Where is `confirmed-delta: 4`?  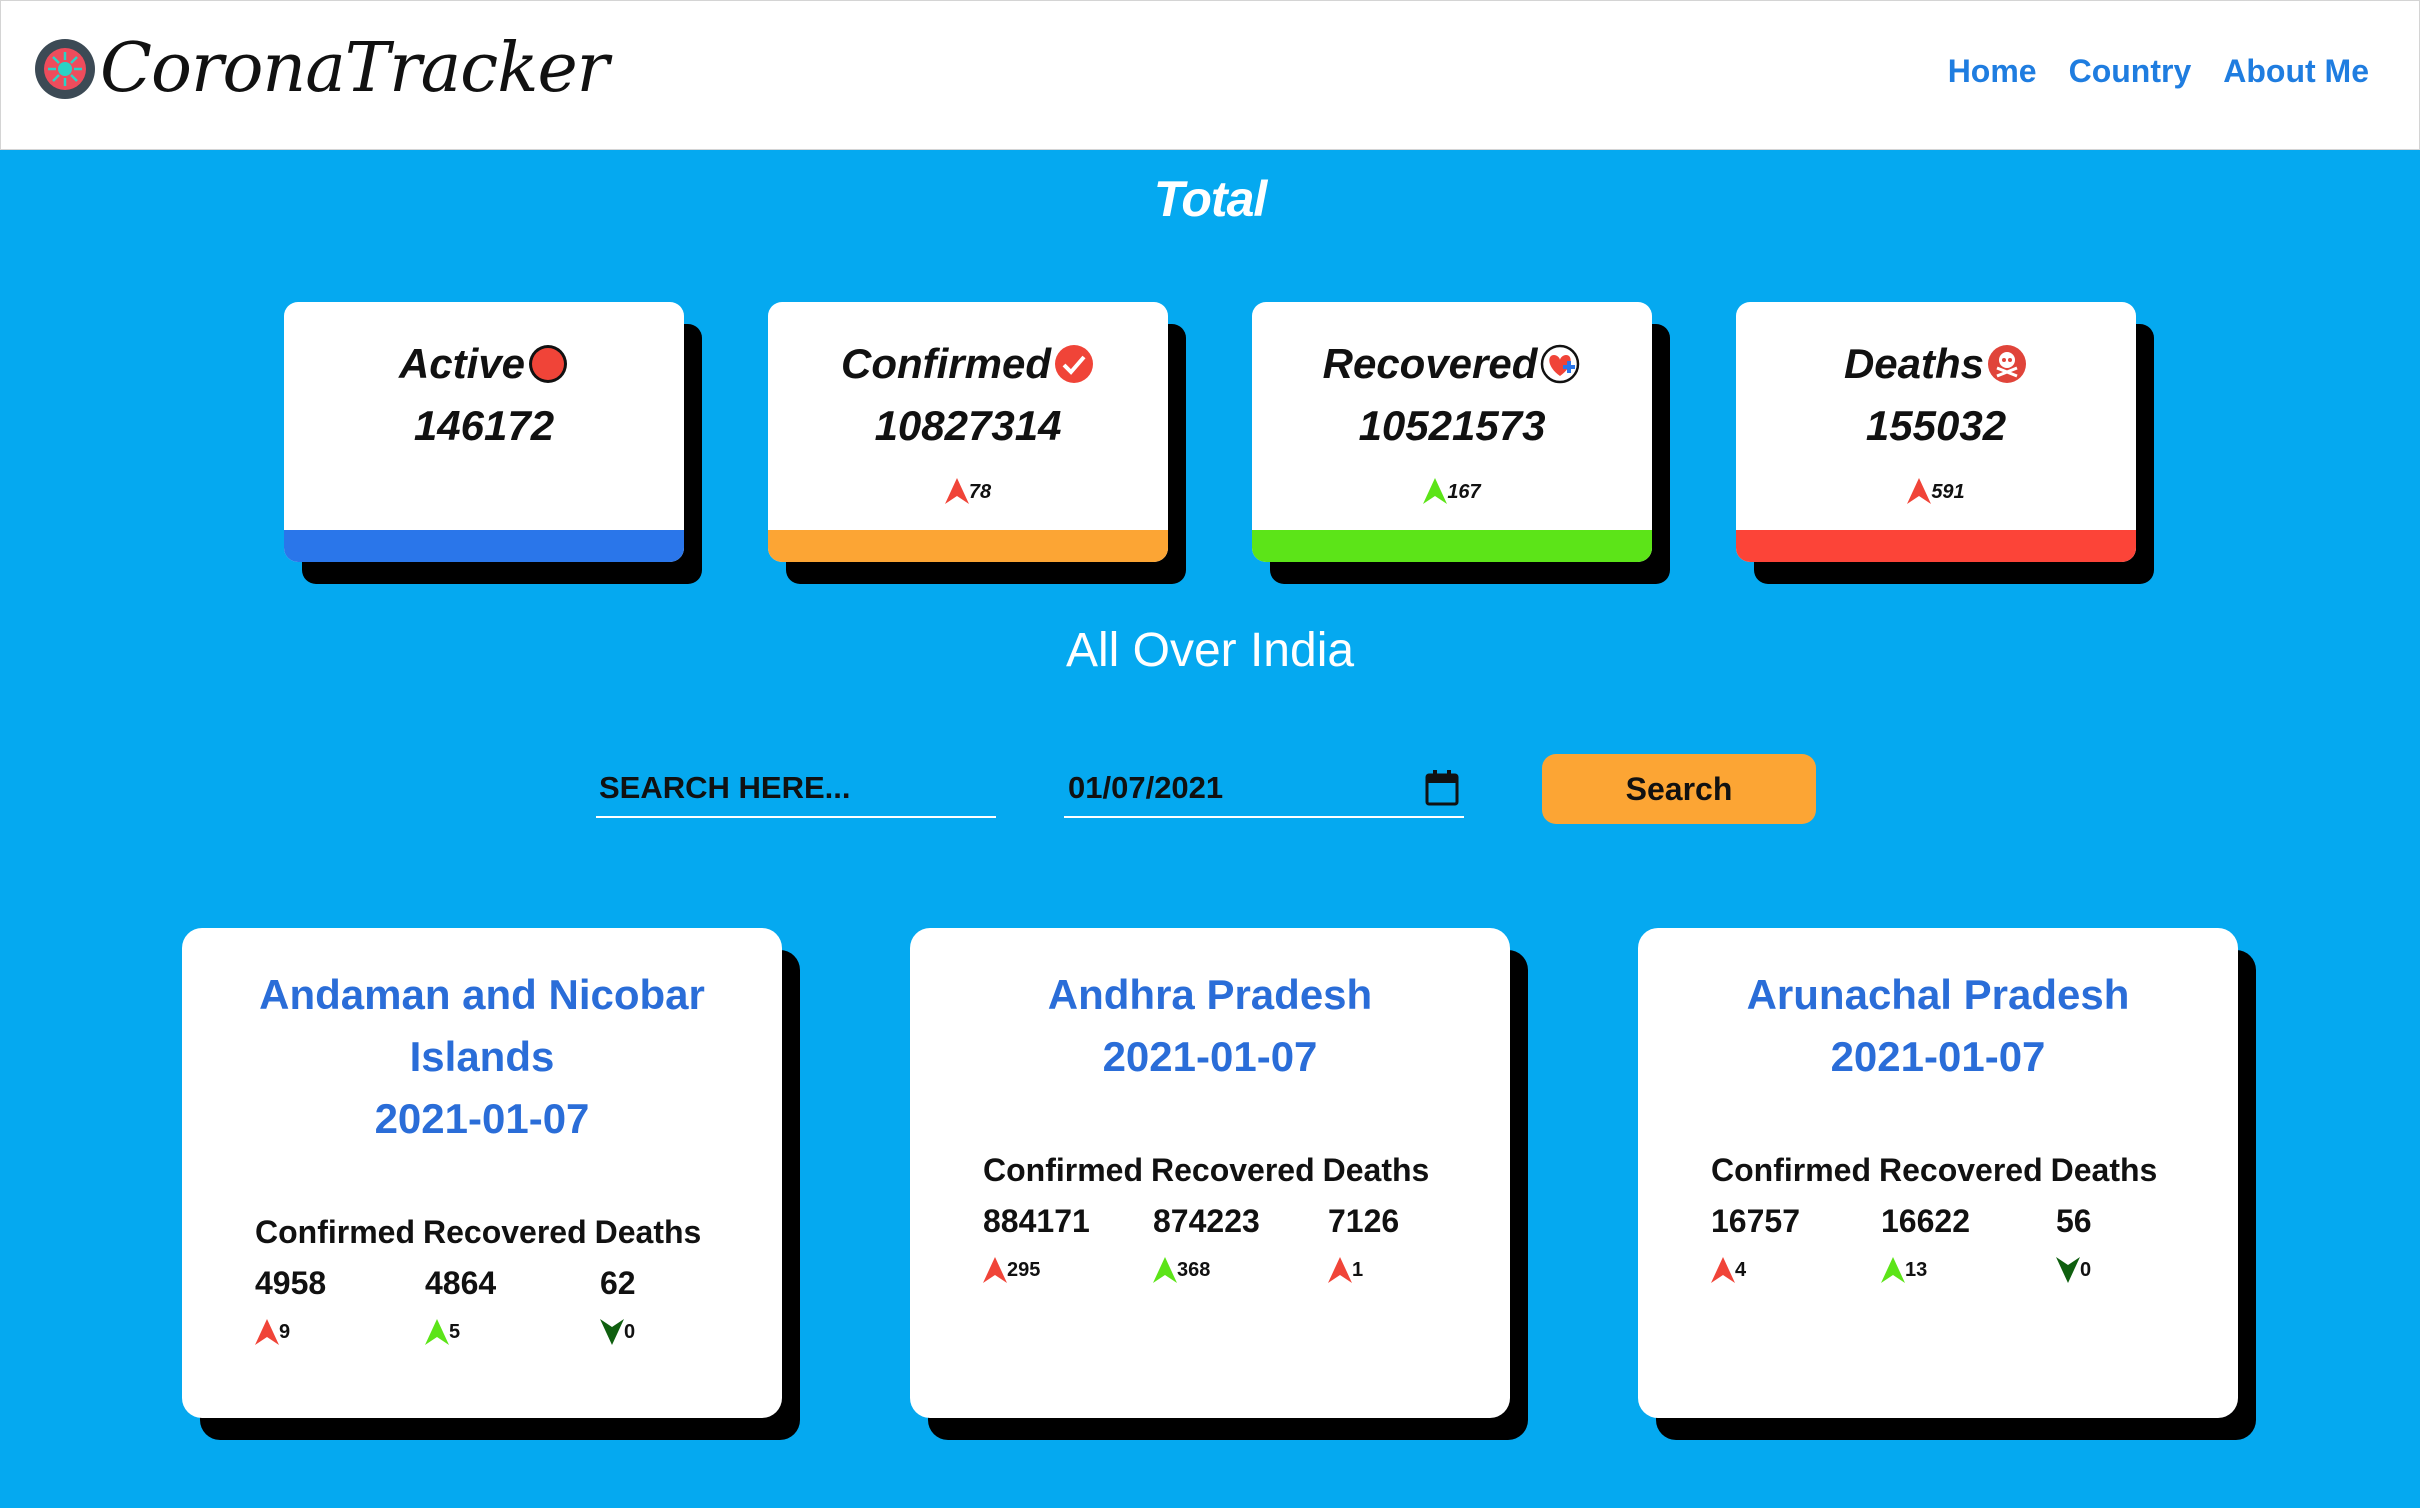 confirmed-delta: 4 is located at coordinates (1728, 1270).